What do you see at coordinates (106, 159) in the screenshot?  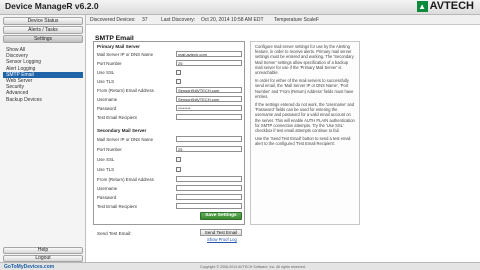 I see `secondary-ssl-label: Use SSL` at bounding box center [106, 159].